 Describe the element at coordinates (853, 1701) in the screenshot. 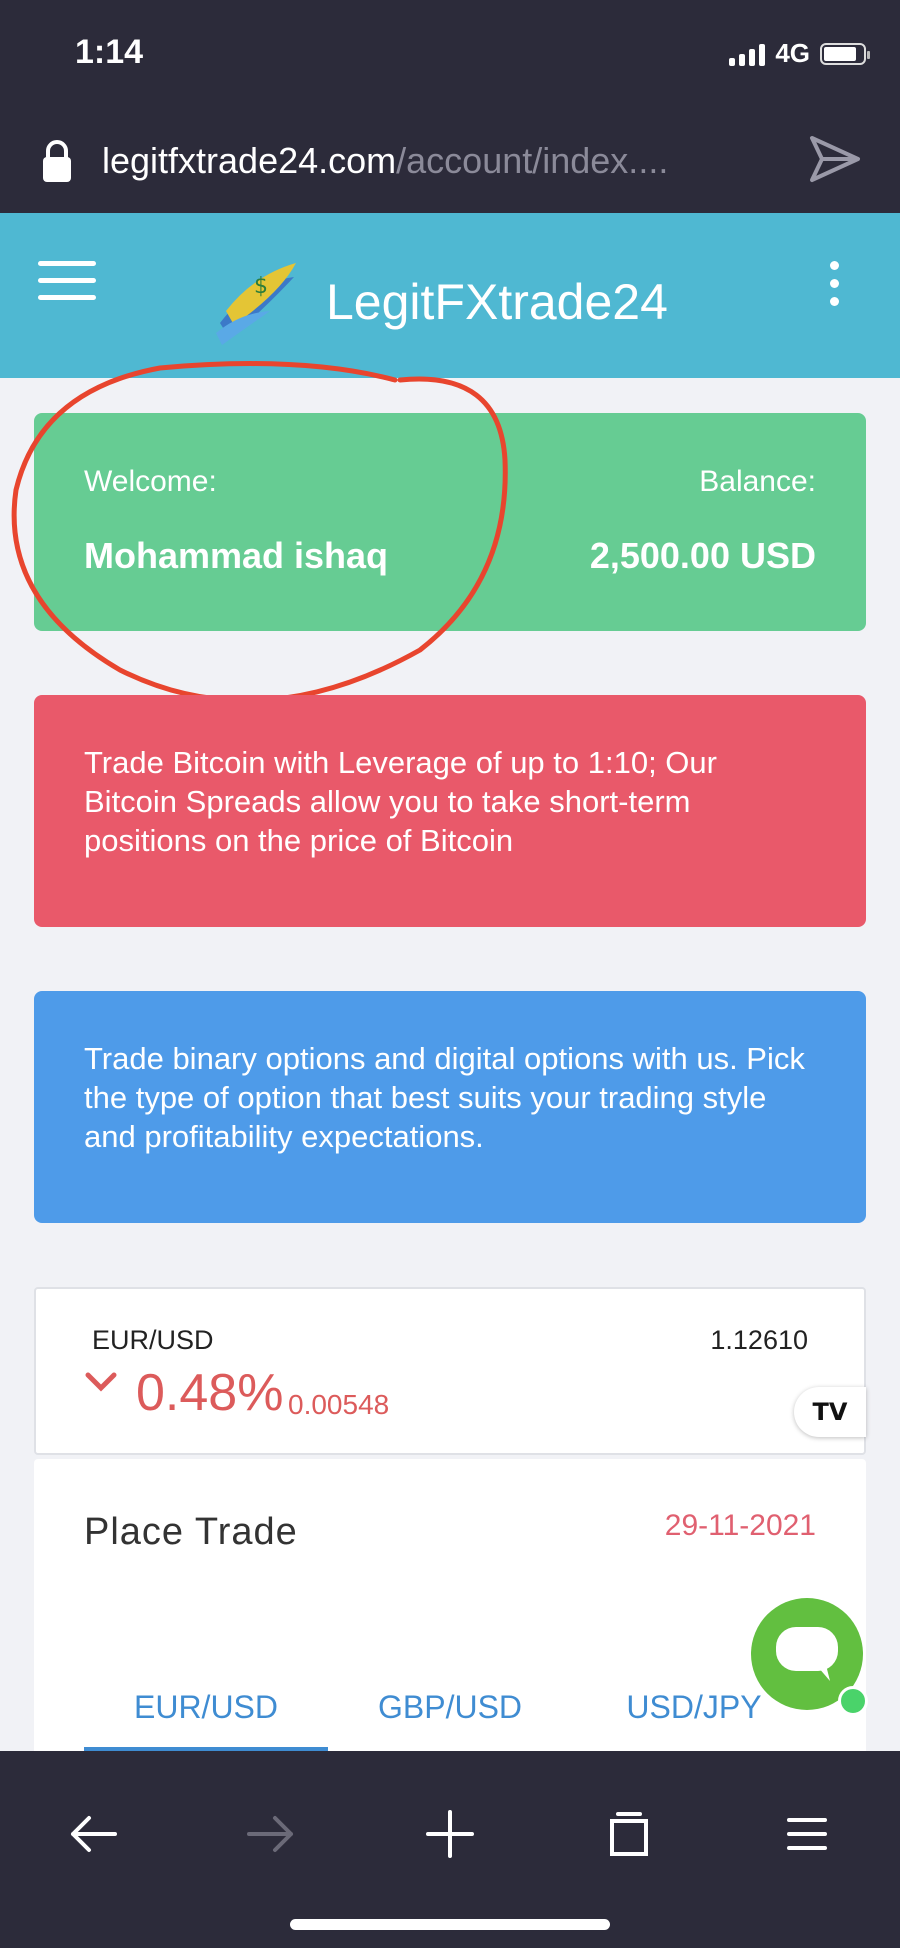

I see `online-status-dot` at that location.